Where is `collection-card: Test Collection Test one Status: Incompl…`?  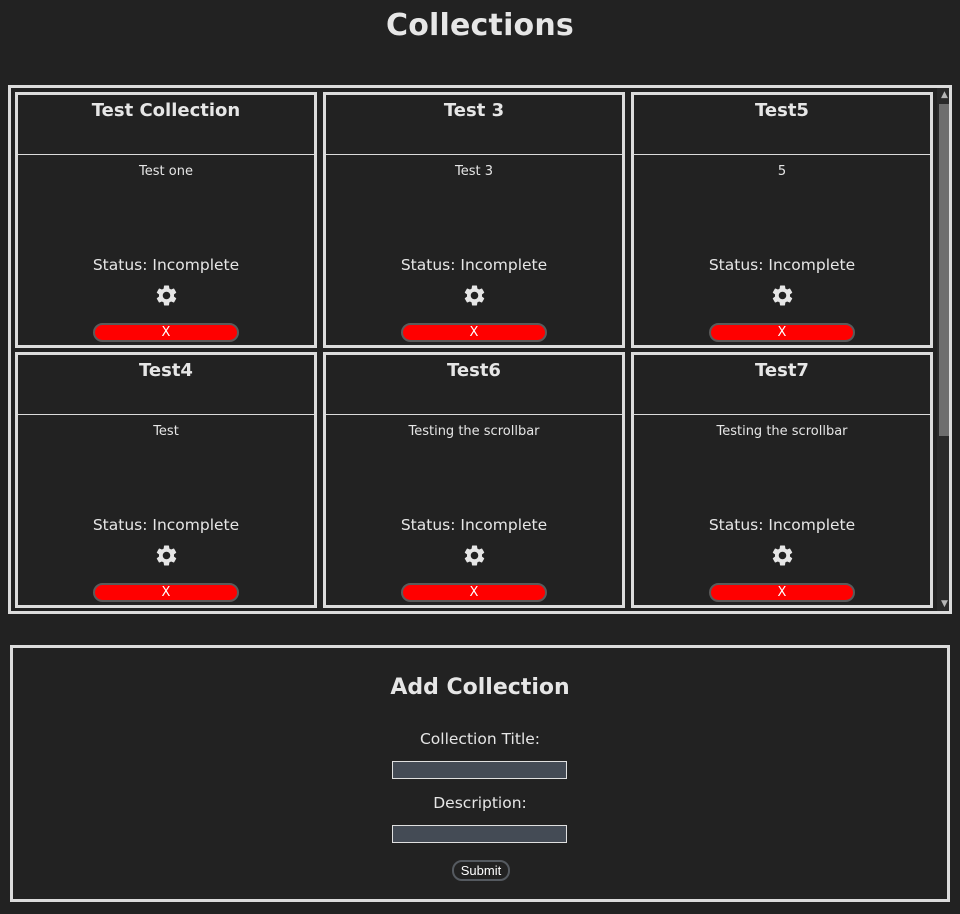 collection-card: Test Collection Test one Status: Incompl… is located at coordinates (166, 220).